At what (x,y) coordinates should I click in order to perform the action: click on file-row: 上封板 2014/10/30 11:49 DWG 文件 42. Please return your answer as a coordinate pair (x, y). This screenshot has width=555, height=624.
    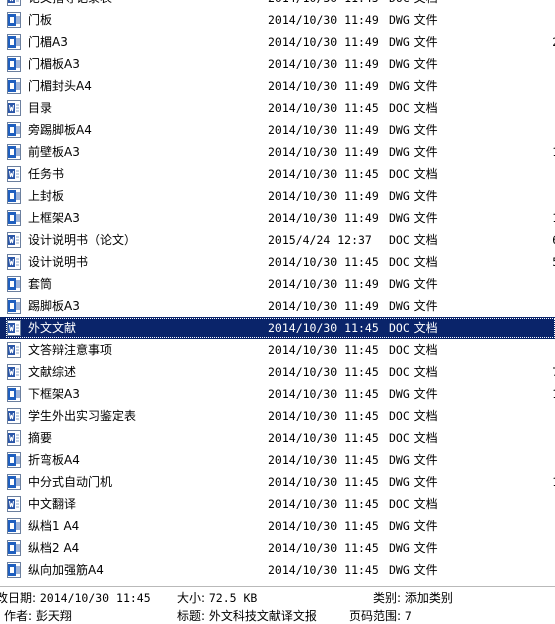
    Looking at the image, I should click on (277, 196).